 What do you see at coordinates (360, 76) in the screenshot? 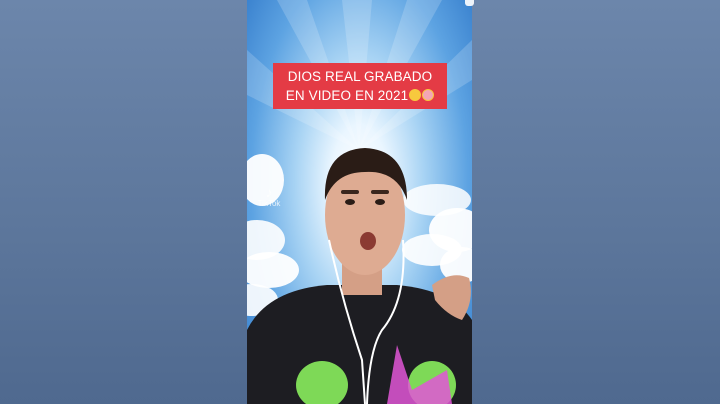
I see `caption-line-1: DIOS REAL GRABADO` at bounding box center [360, 76].